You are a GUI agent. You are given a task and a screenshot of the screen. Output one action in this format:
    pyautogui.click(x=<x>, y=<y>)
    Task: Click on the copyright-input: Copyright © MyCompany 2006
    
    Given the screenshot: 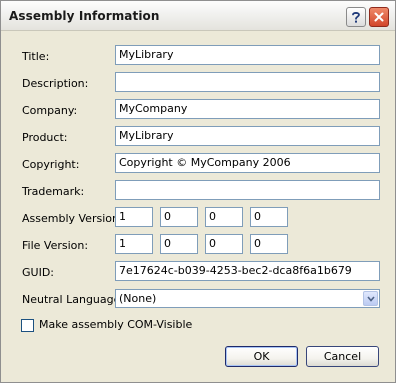 What is the action you would take?
    pyautogui.click(x=247, y=163)
    